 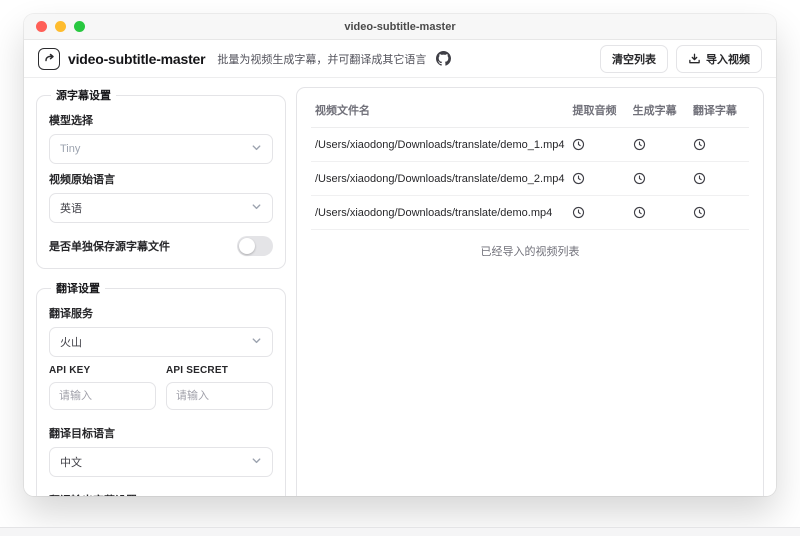 I want to click on video-table-header: 视频文件名 提取音频 生成字幕 翻译字幕, so click(x=530, y=110).